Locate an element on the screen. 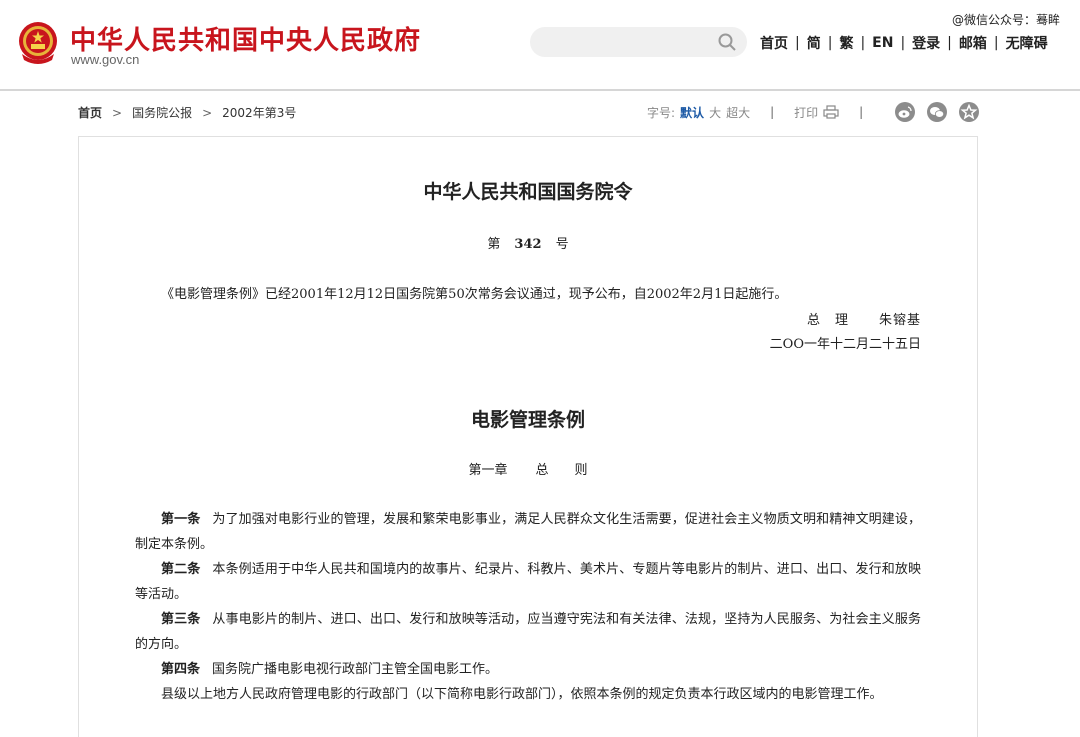 This screenshot has height=737, width=1080. nav-traditional: 繁 is located at coordinates (846, 43).